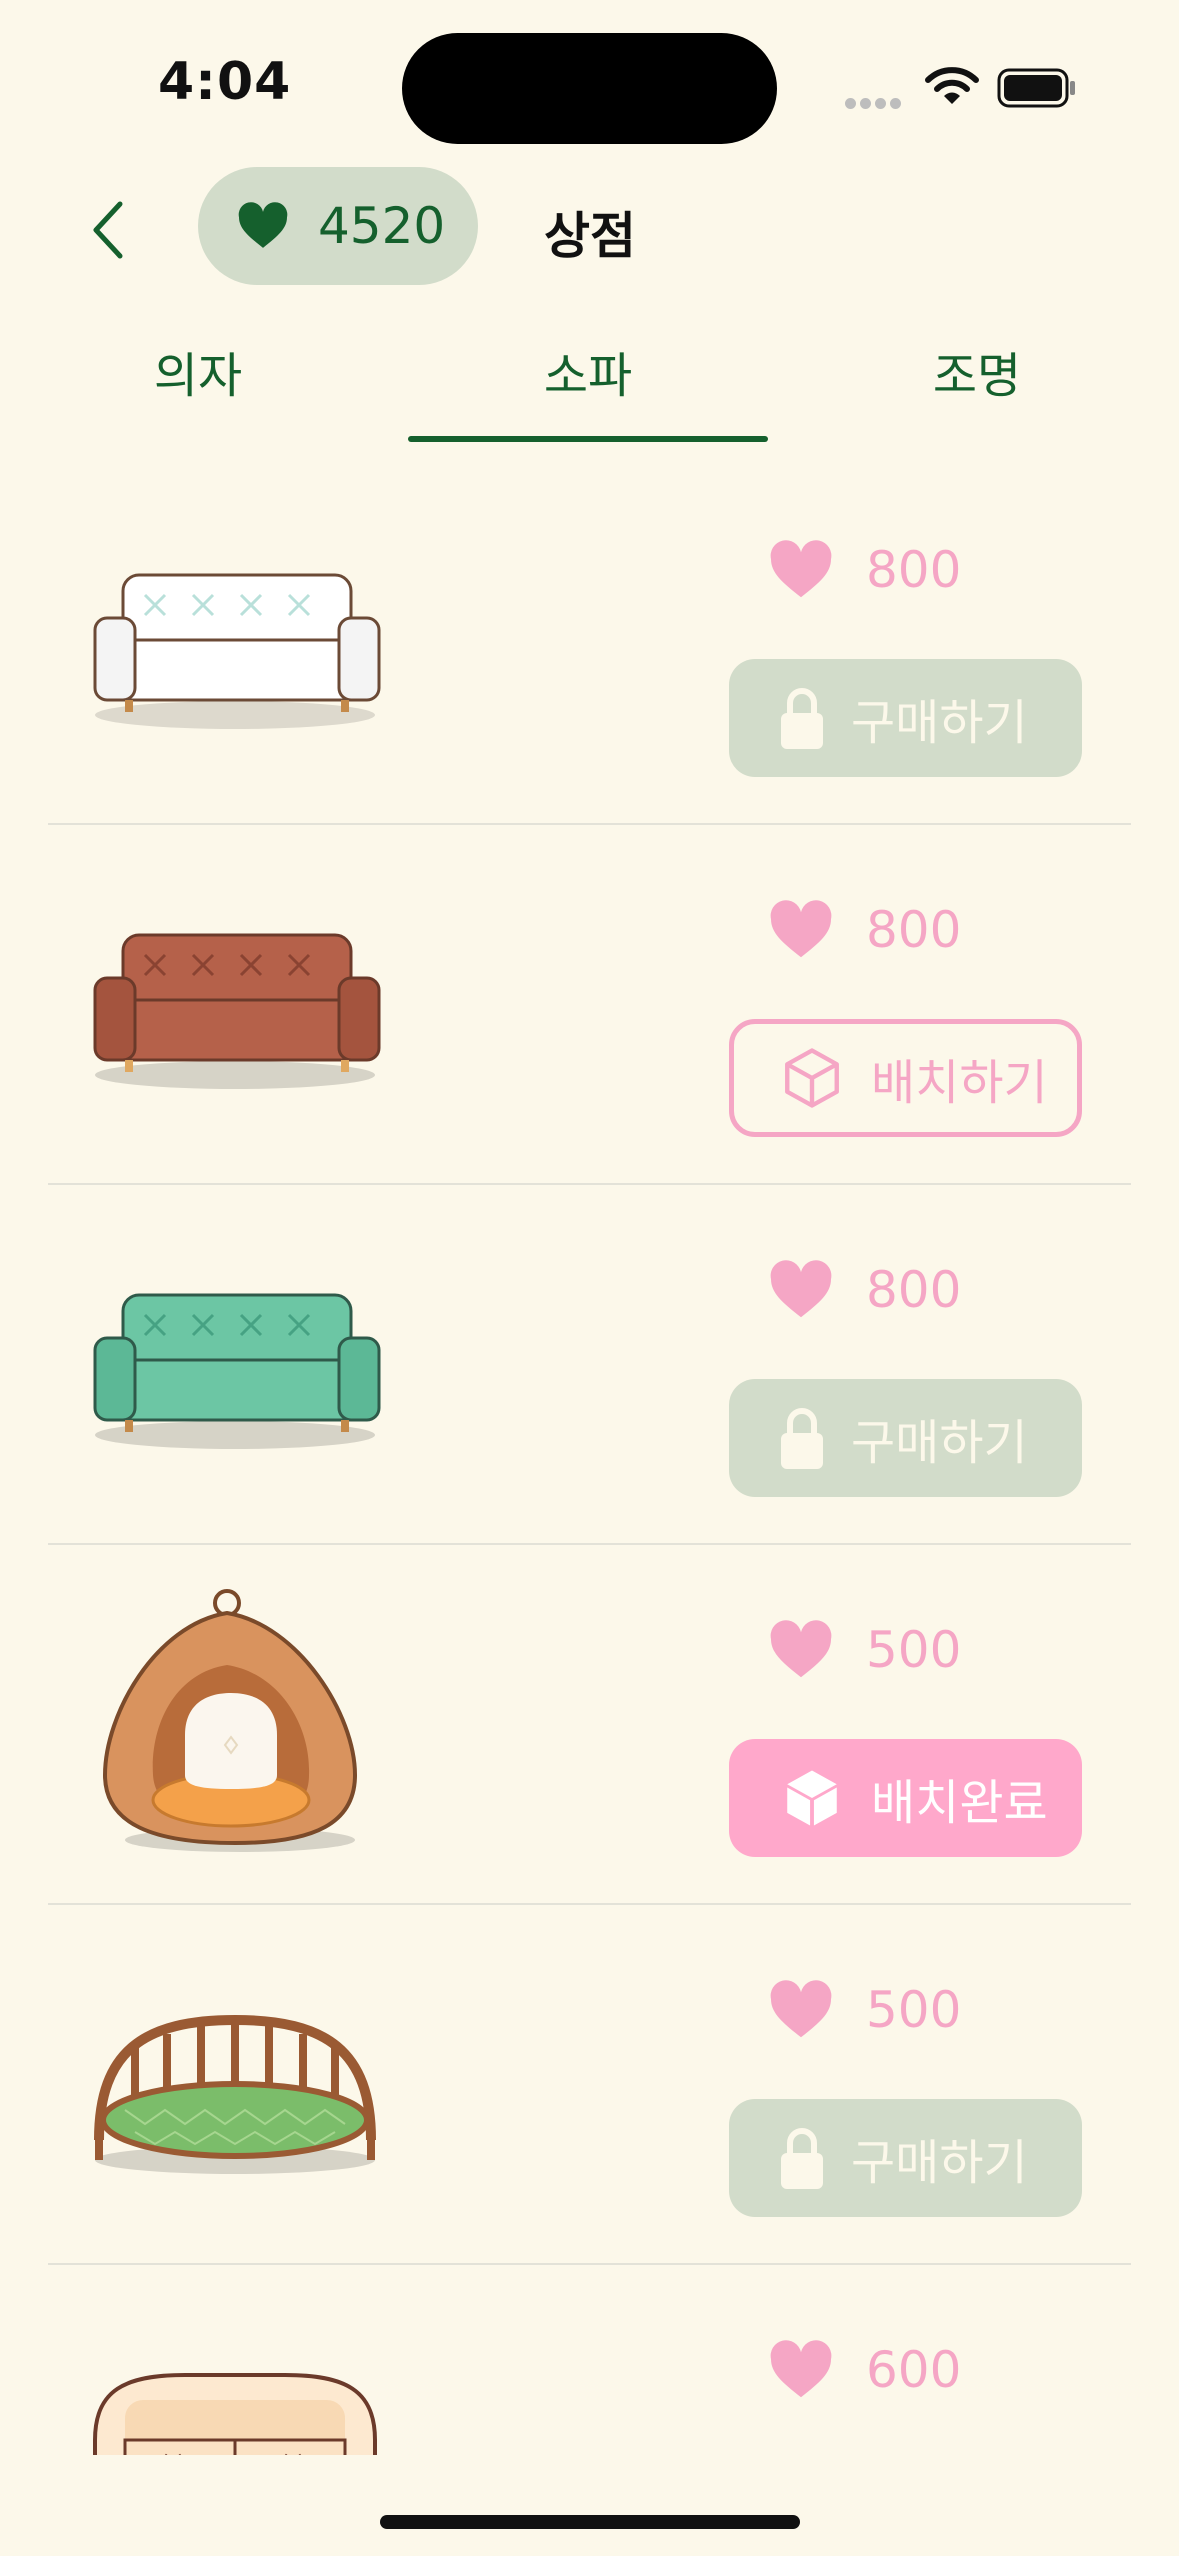 Image resolution: width=1179 pixels, height=2556 pixels. What do you see at coordinates (225, 82) in the screenshot?
I see `status-time: 4:04` at bounding box center [225, 82].